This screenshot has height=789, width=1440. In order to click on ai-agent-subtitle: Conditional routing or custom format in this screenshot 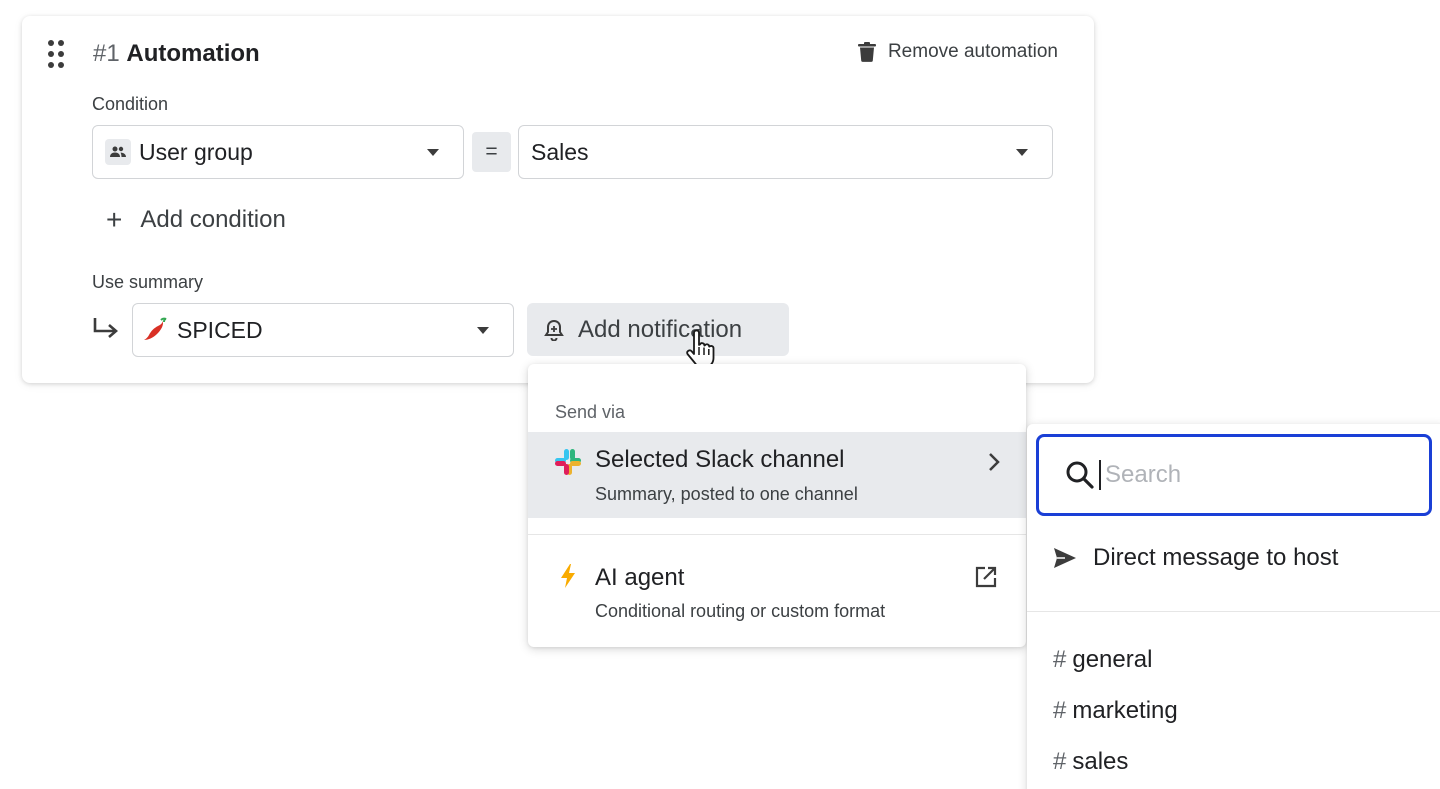, I will do `click(740, 611)`.